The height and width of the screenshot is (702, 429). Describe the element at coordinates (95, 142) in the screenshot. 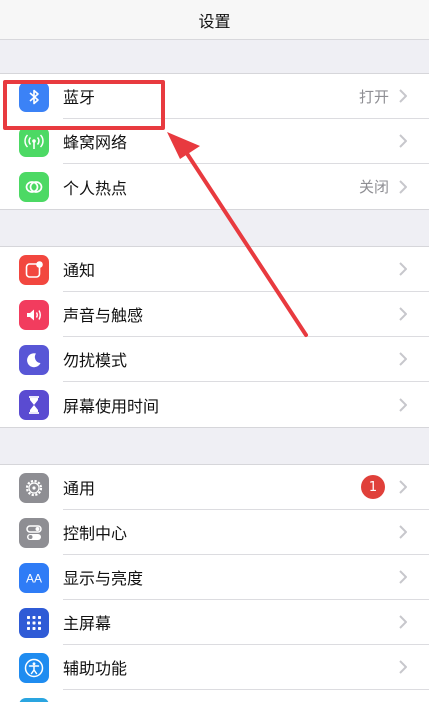

I see `settings-row-label: 蜂窝网络` at that location.